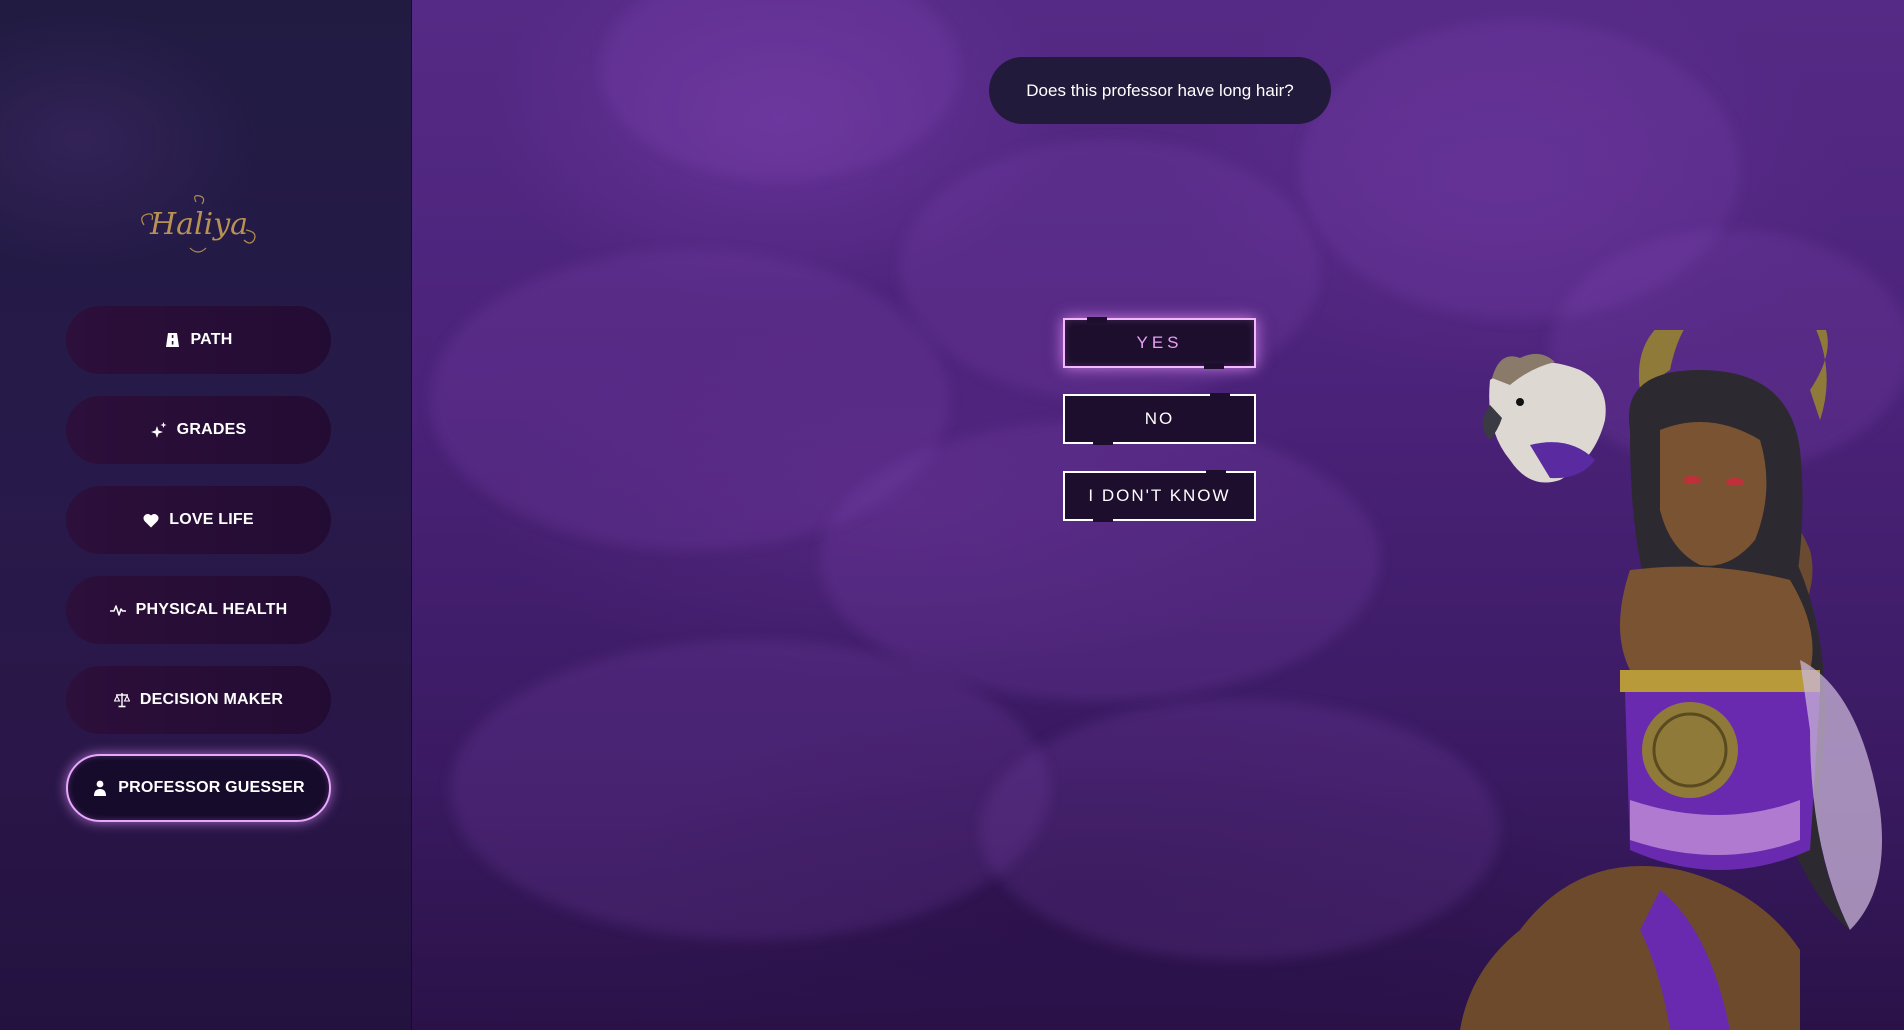 This screenshot has height=1030, width=1904. Describe the element at coordinates (211, 339) in the screenshot. I see `sidebar-item-label: PATH` at that location.